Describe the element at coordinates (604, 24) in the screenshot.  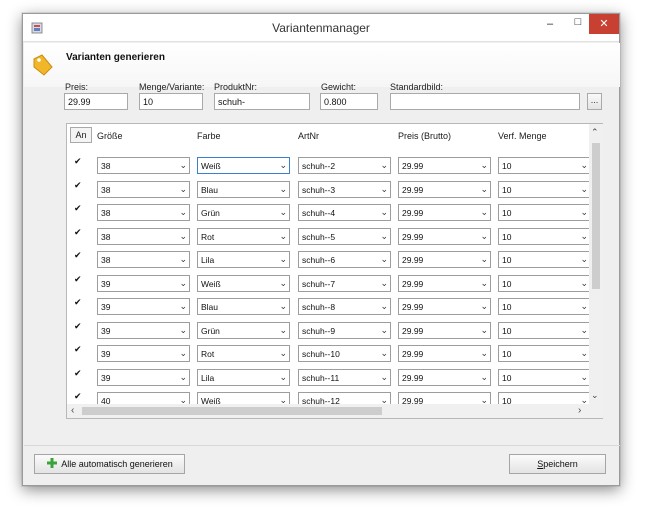
I see `close-button: ✕` at that location.